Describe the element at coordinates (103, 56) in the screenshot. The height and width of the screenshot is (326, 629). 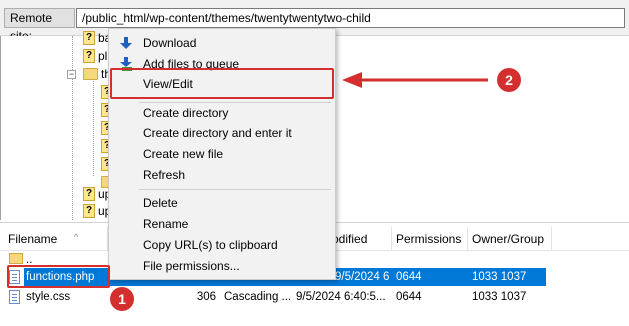
I see `tree-item-label: pl` at that location.